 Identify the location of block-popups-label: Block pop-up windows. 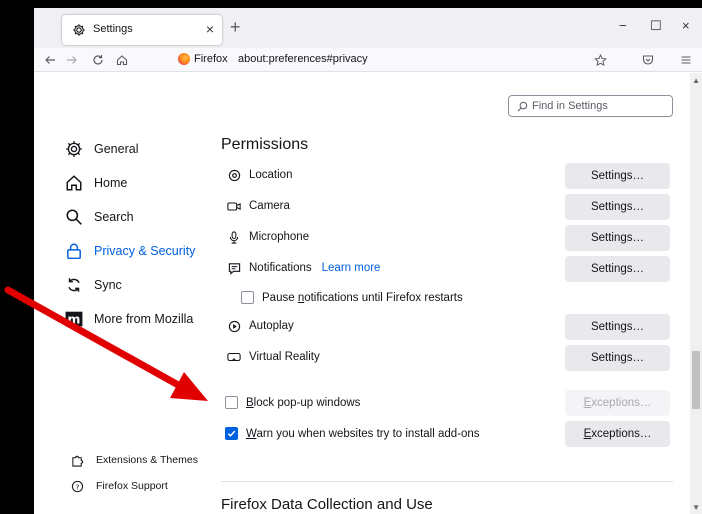
(303, 402).